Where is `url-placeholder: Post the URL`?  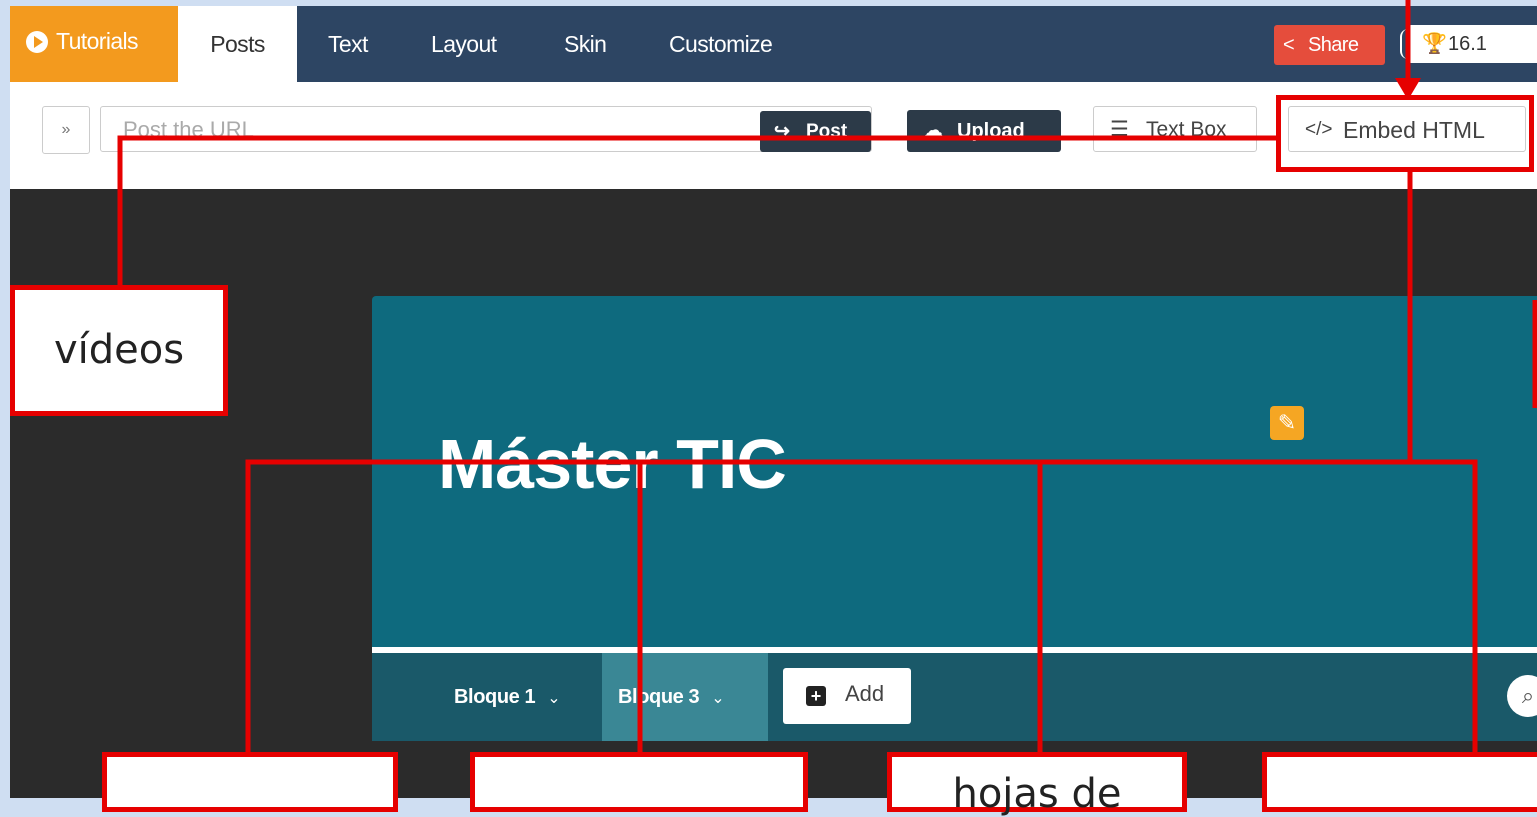
url-placeholder: Post the URL is located at coordinates (188, 129).